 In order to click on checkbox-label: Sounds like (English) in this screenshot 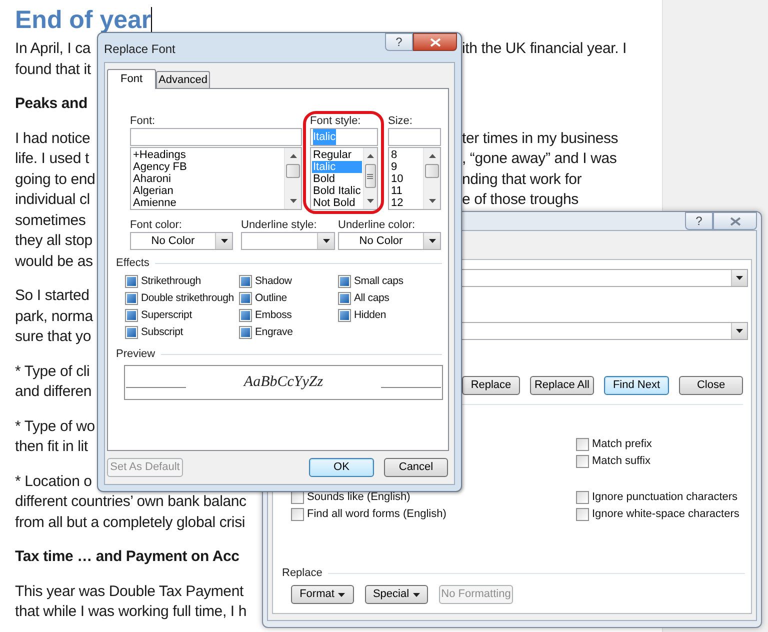, I will do `click(358, 498)`.